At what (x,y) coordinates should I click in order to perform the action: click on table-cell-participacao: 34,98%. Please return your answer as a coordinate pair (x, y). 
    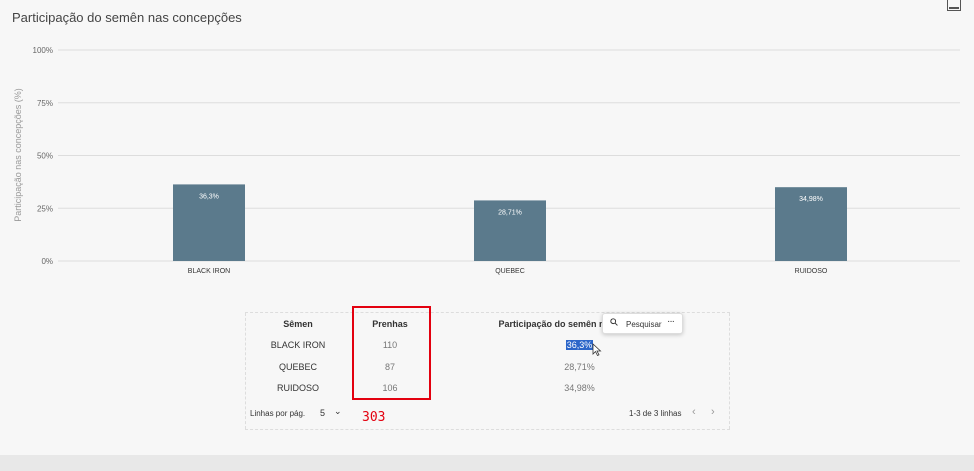
    Looking at the image, I should click on (579, 388).